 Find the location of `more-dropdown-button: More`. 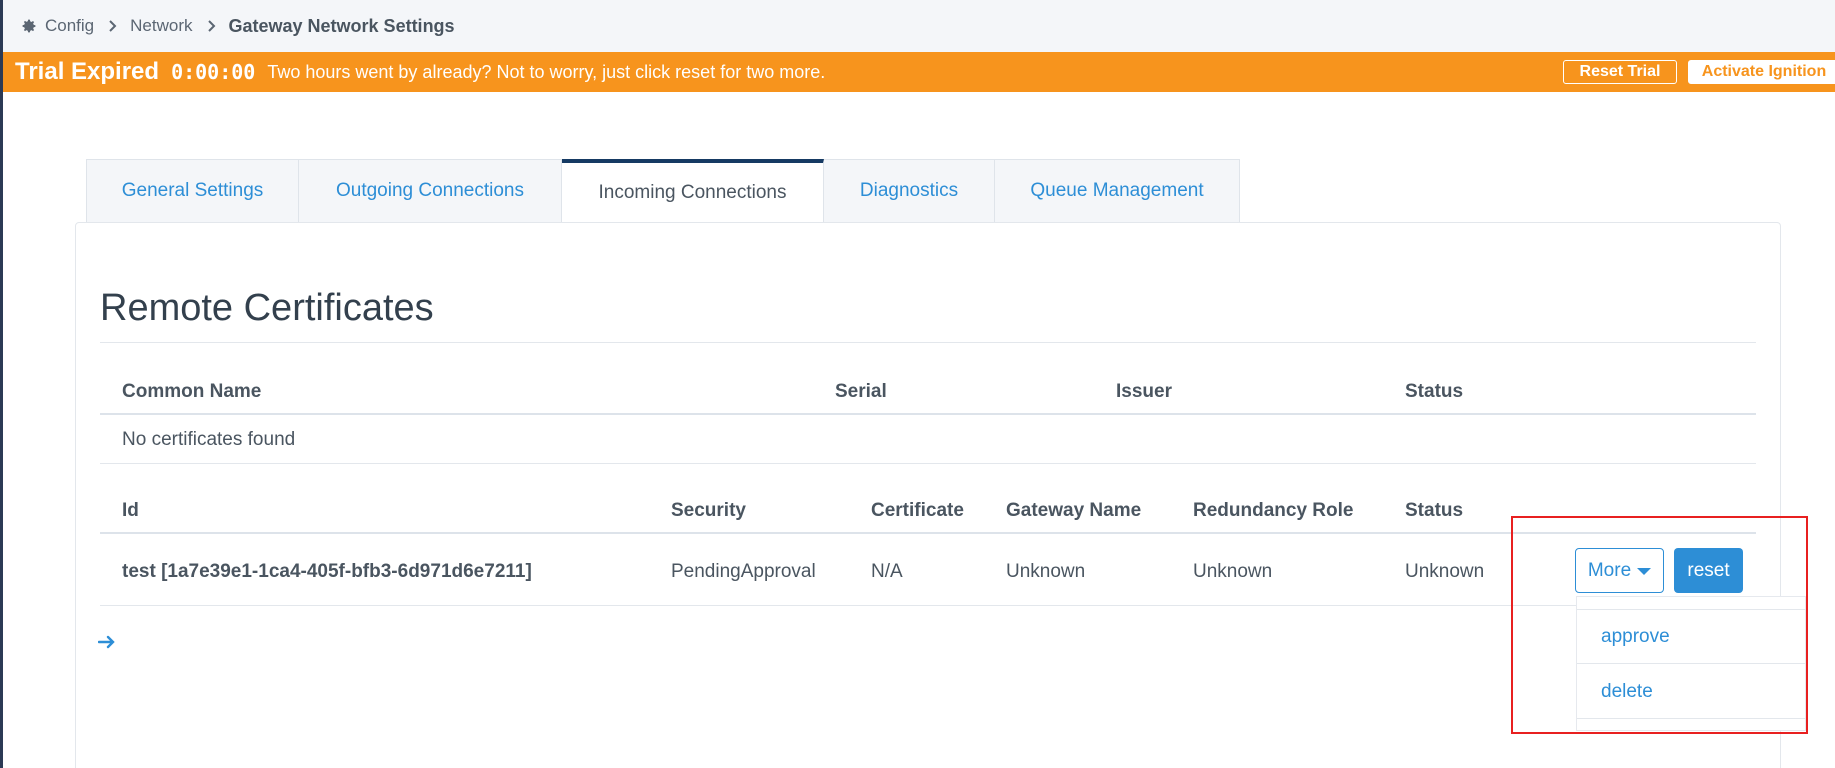

more-dropdown-button: More is located at coordinates (1619, 570).